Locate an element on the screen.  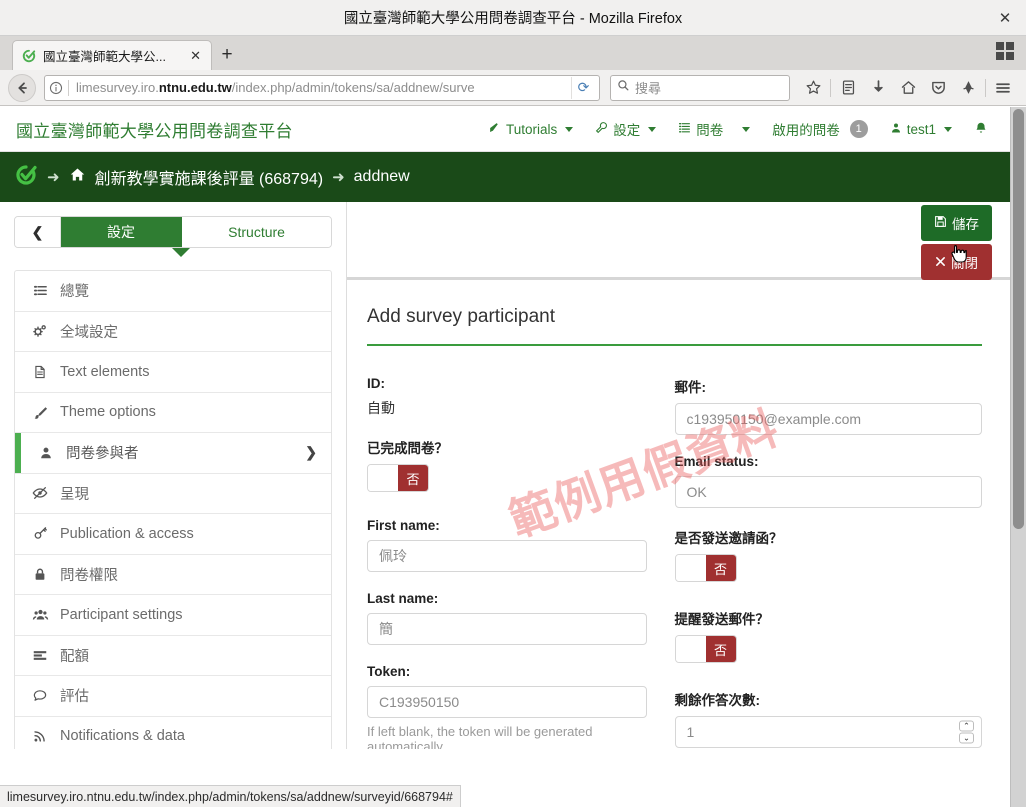
sidebar-item-notifications-data: Notifications & data is located at coordinates (173, 733).